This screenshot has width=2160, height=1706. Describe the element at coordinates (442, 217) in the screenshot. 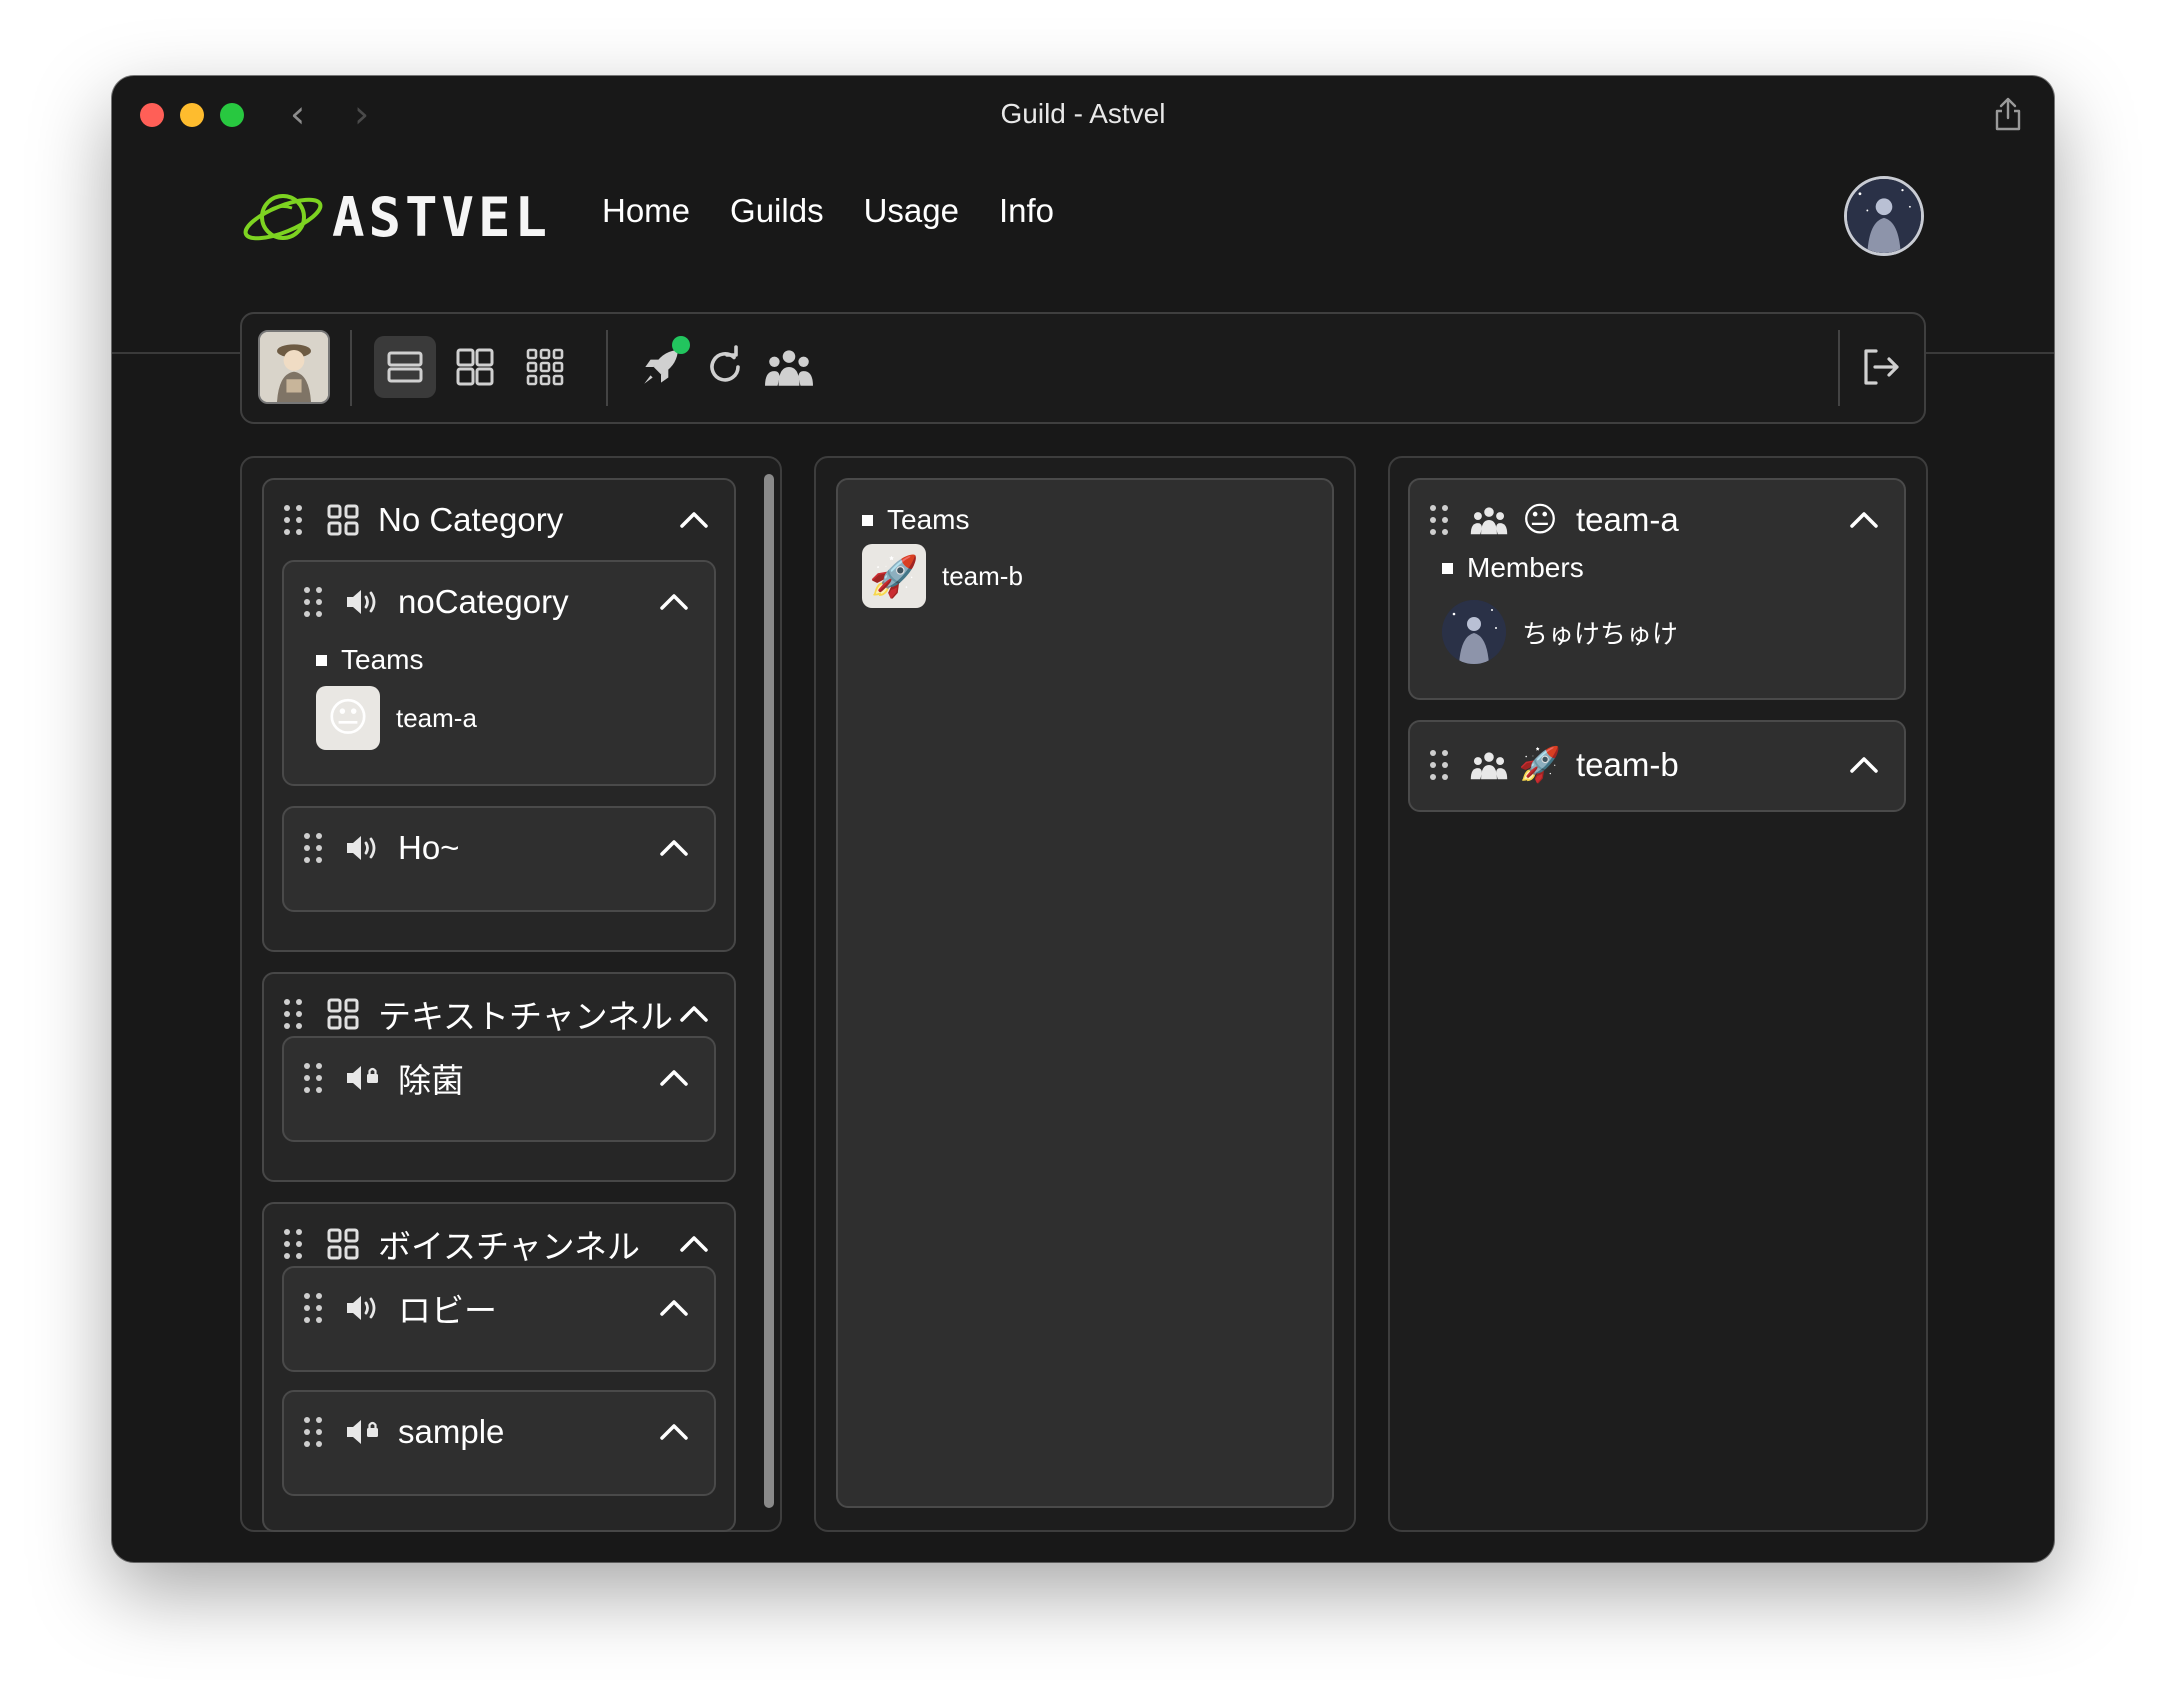

I see `logo-text: ASTVEL` at that location.